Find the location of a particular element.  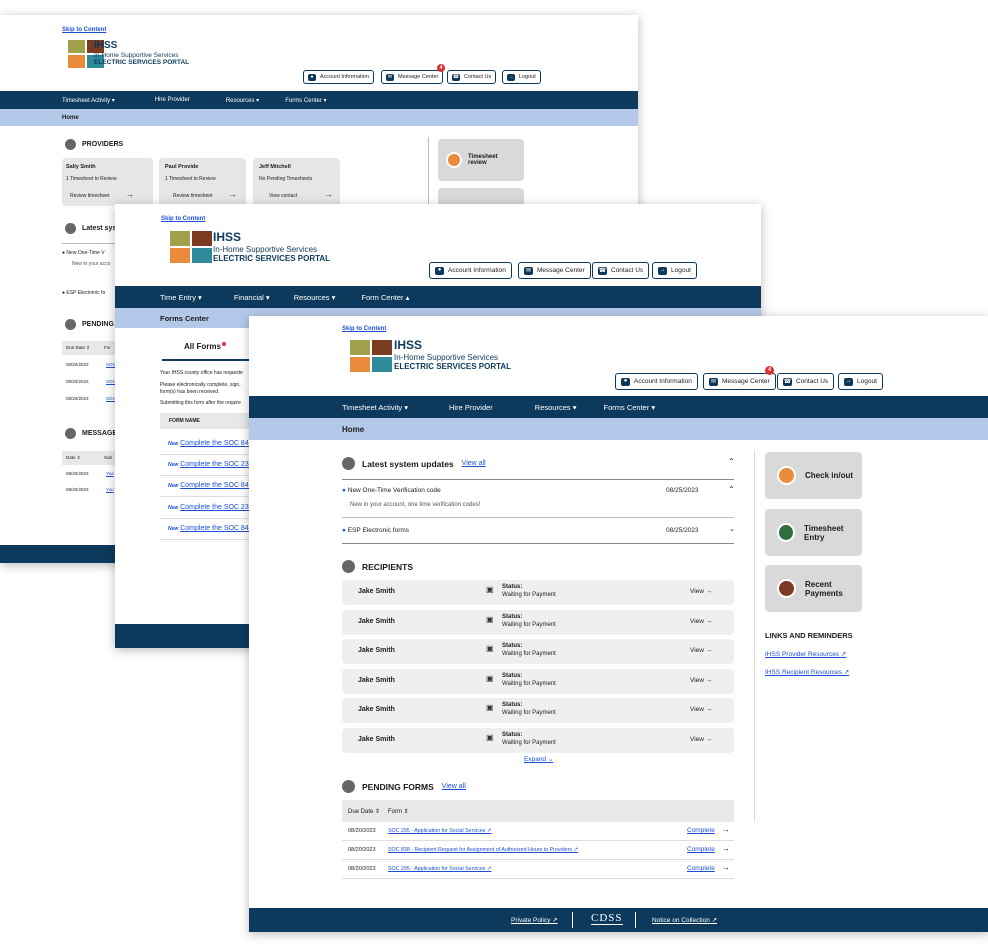

update-title: ● New One-Time V is located at coordinates (83, 253).